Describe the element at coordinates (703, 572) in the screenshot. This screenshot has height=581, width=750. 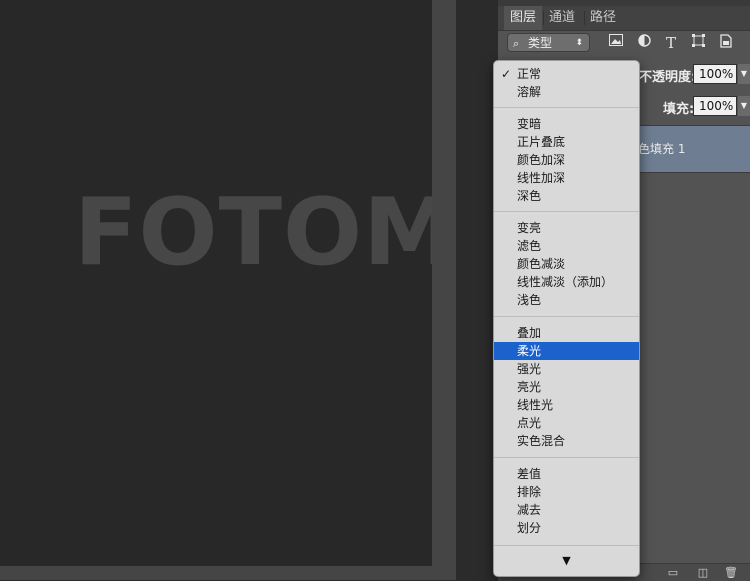
I see `new-layer-icon: ◫` at that location.